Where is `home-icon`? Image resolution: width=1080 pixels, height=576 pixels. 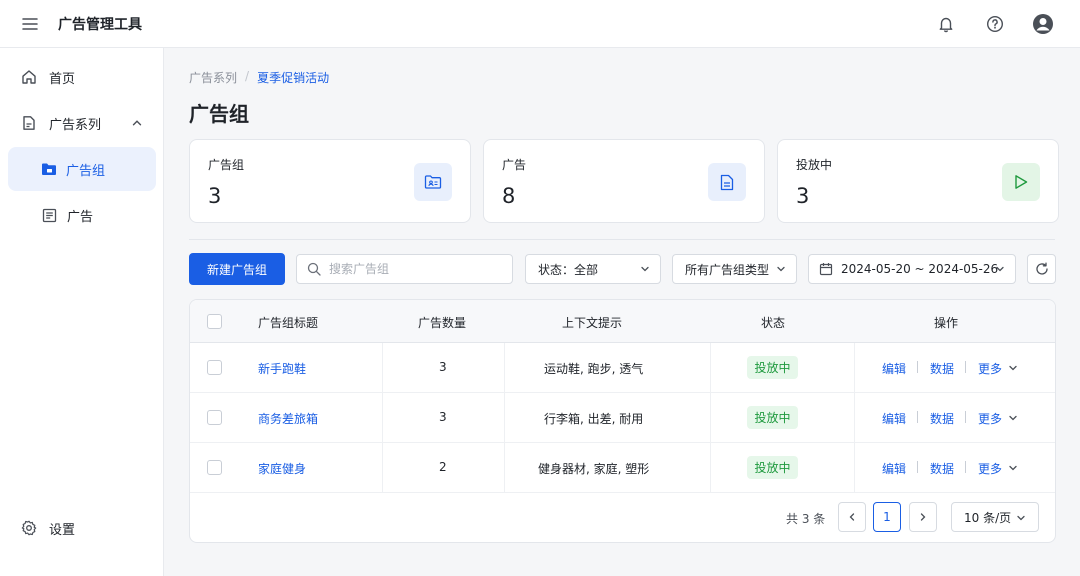
home-icon is located at coordinates (29, 77).